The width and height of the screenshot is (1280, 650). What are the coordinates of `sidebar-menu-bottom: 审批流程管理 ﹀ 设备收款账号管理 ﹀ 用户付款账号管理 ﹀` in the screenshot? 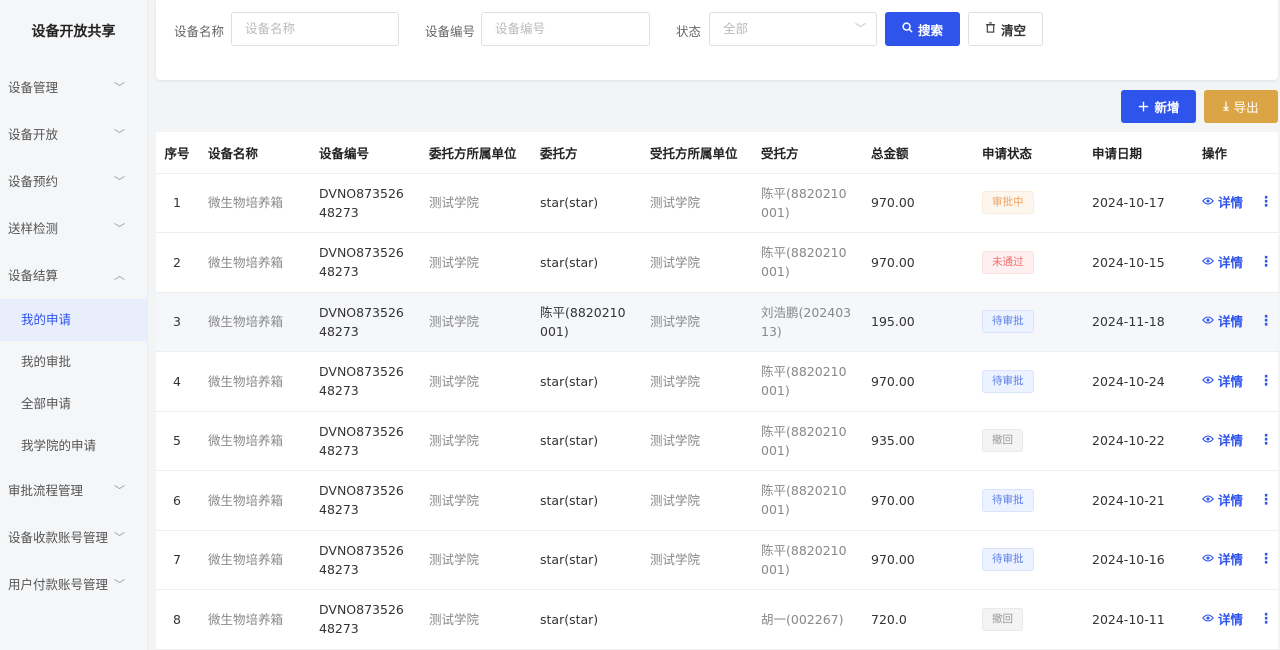 It's located at (73, 537).